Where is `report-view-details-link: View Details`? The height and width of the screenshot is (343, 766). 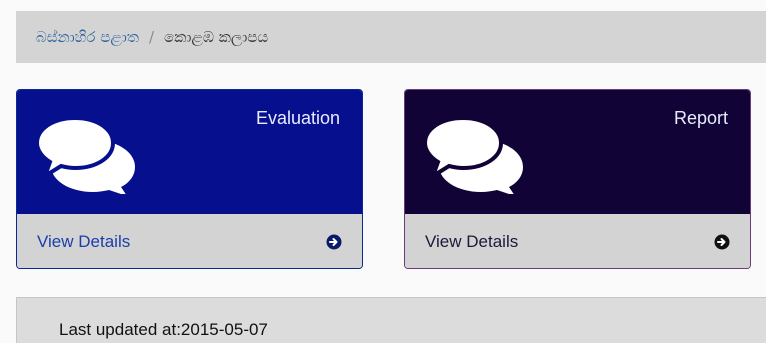
report-view-details-link: View Details is located at coordinates (577, 241).